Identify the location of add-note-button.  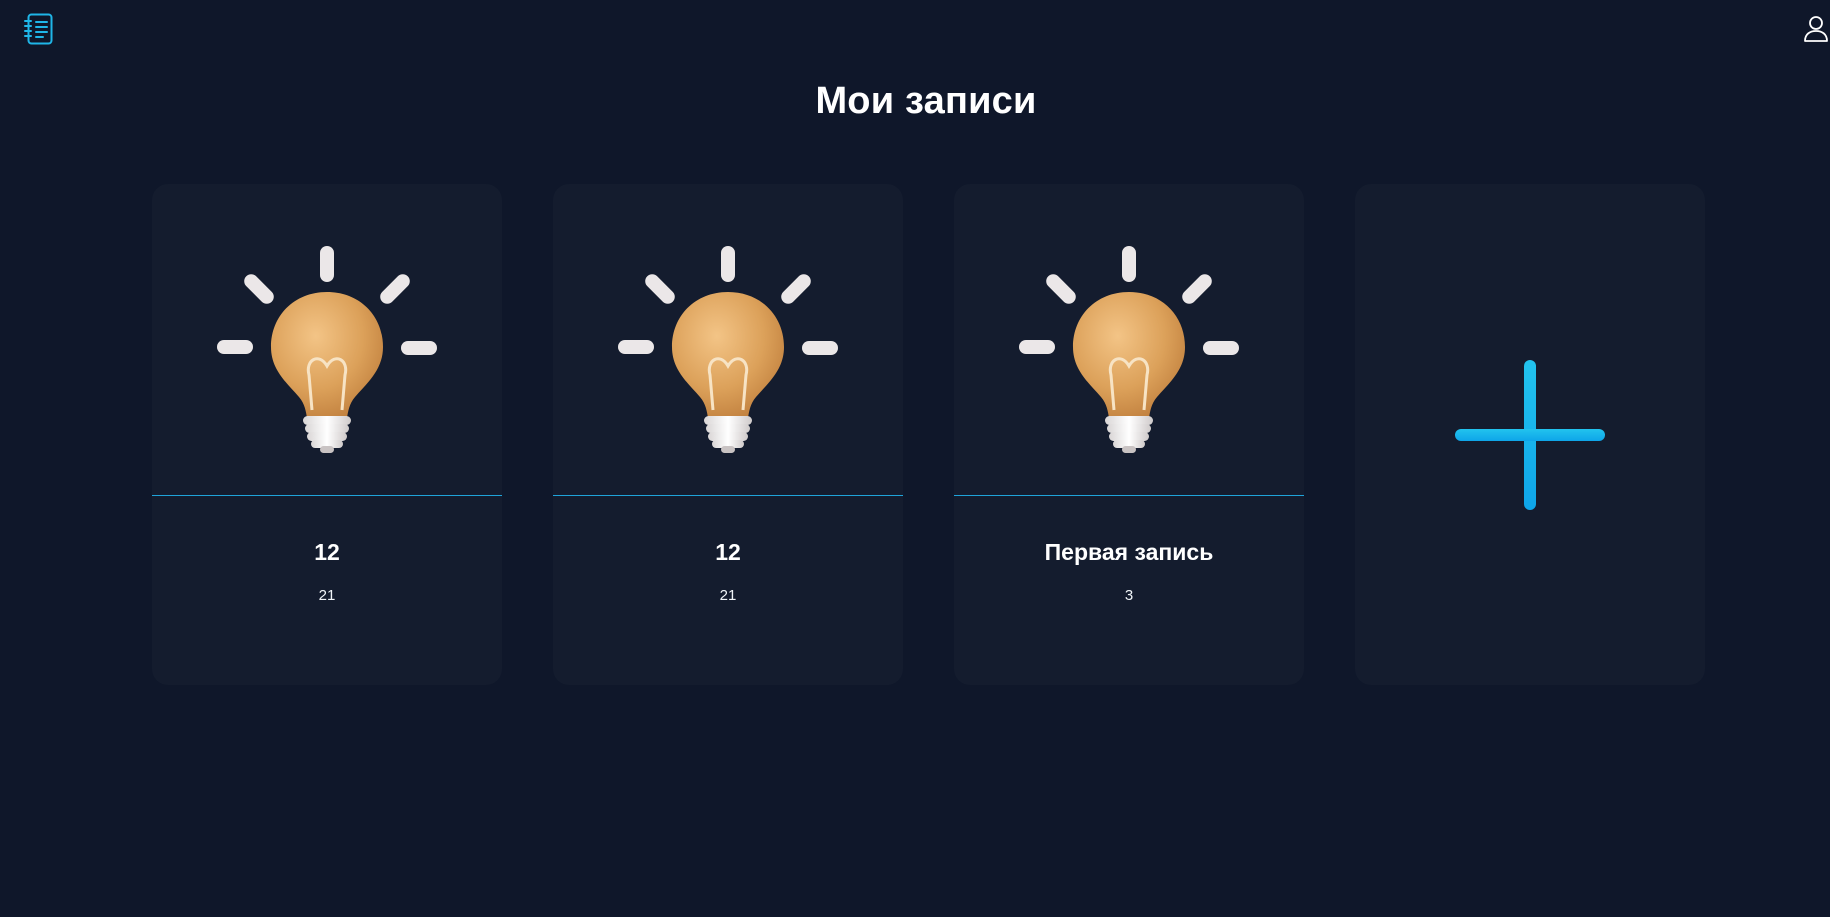
(1530, 434).